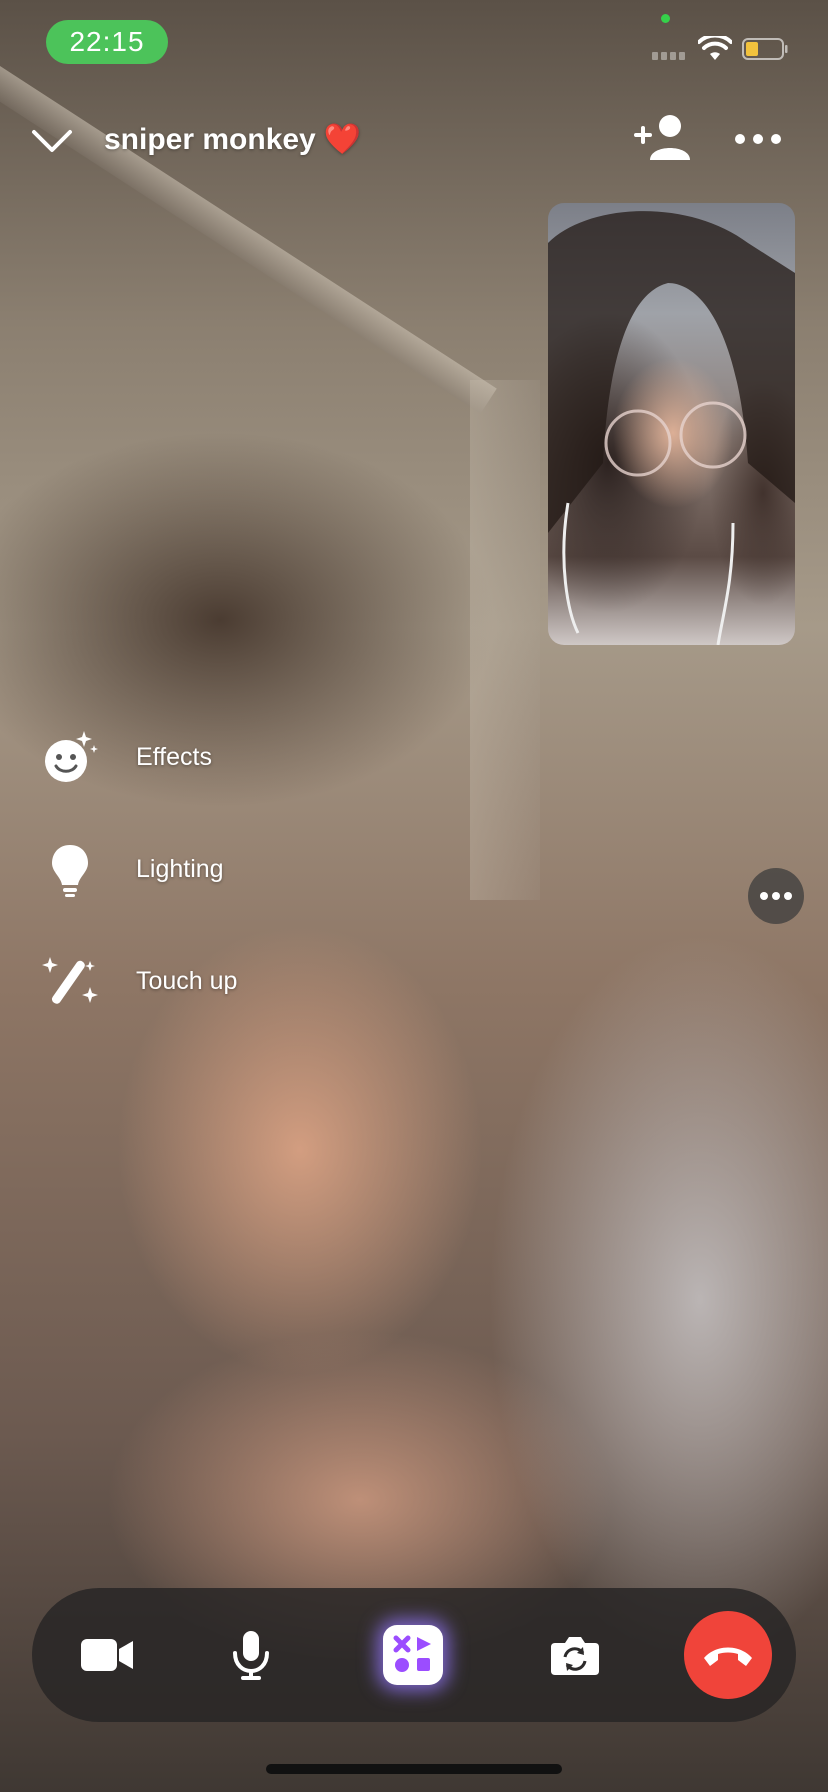 The width and height of the screenshot is (828, 1792). I want to click on call-header: sniper monkey ❤️, so click(414, 140).